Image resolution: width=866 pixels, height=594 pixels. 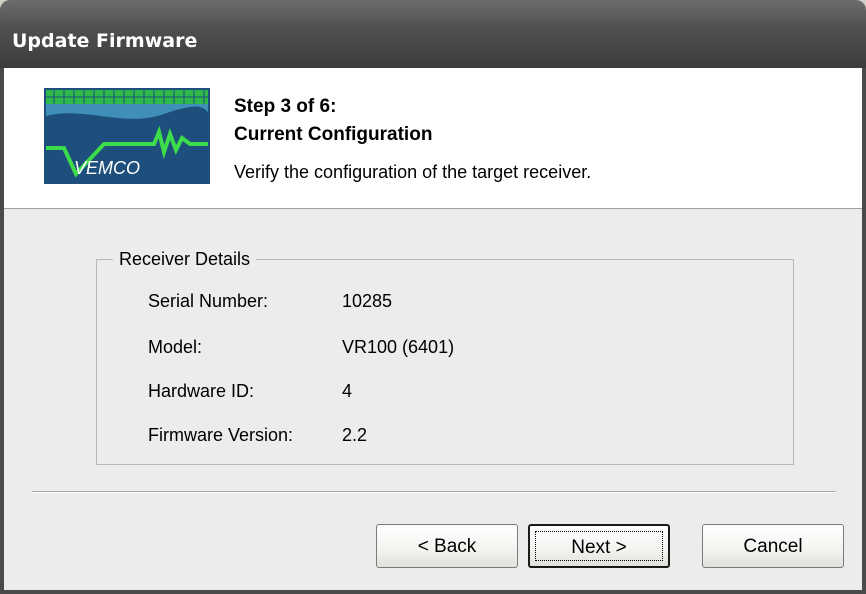 What do you see at coordinates (355, 435) in the screenshot?
I see `firmware-version-value: 2.2` at bounding box center [355, 435].